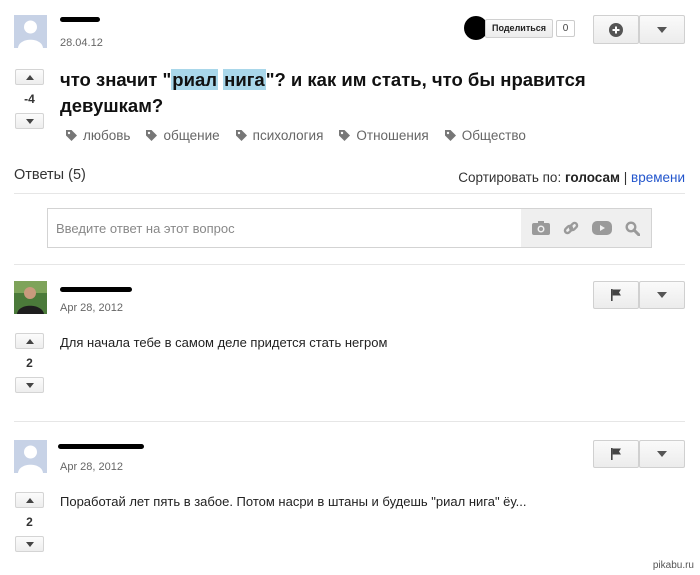 This screenshot has height=575, width=700. I want to click on watermark: pikabu.ru, so click(673, 565).